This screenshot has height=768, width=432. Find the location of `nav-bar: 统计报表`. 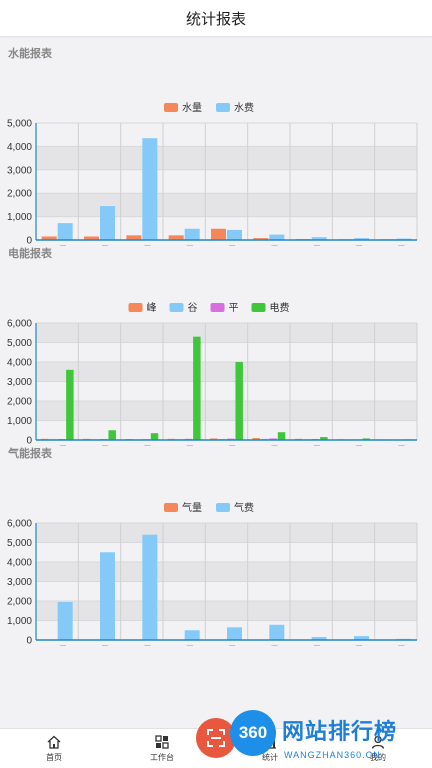

nav-bar: 统计报表 is located at coordinates (216, 18).